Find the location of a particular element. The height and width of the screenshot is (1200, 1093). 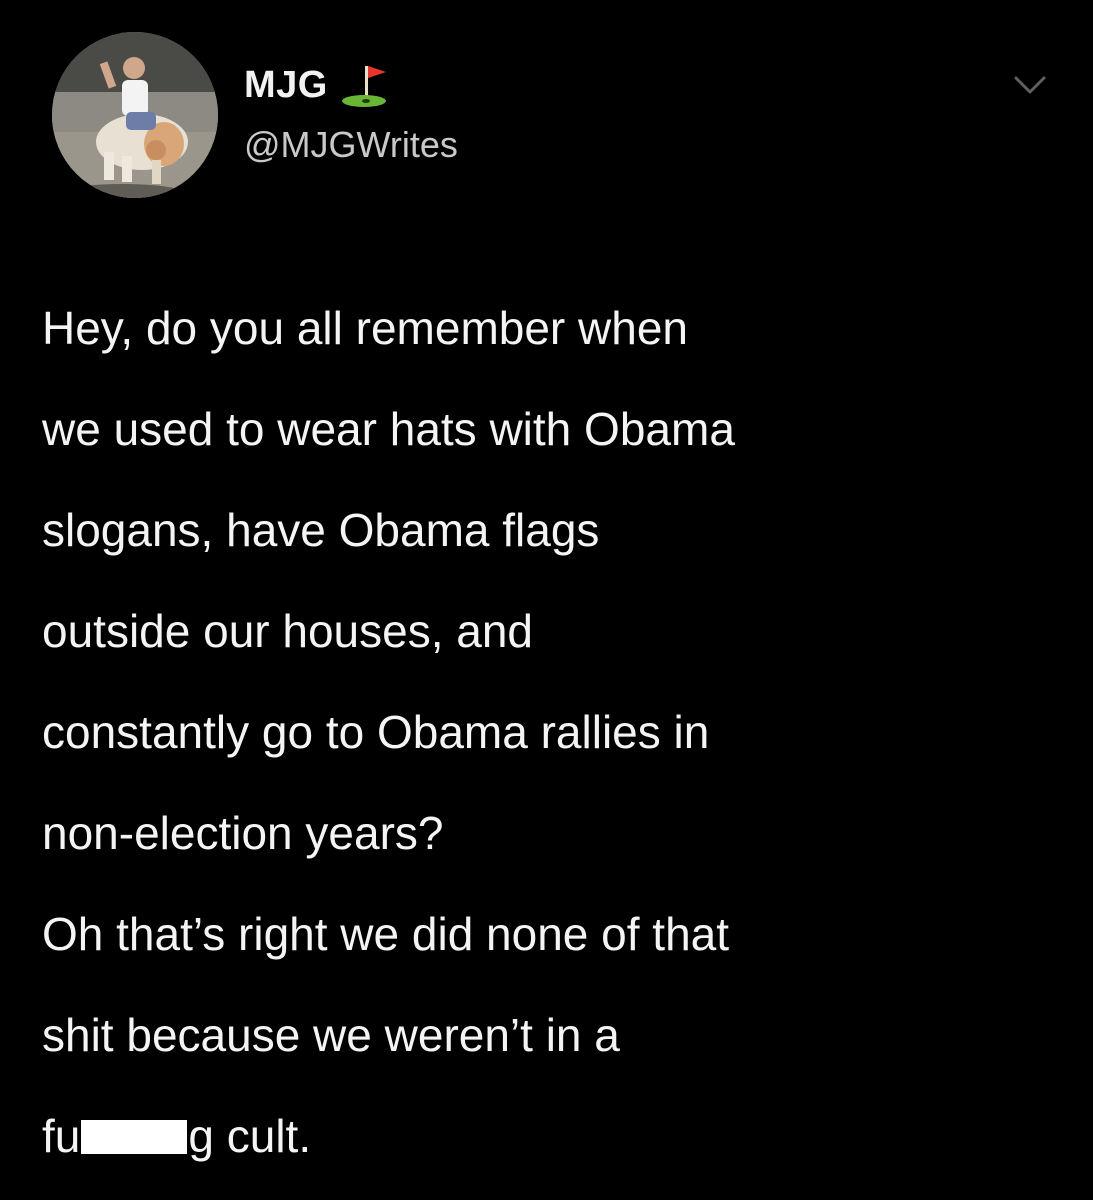

censor-bar is located at coordinates (134, 1137).